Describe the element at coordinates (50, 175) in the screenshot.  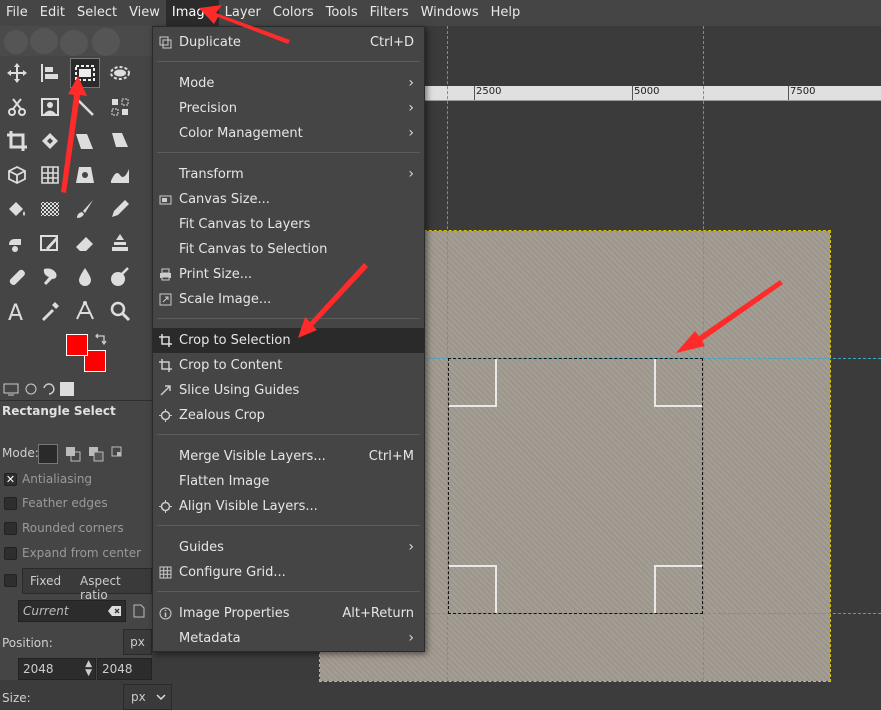
I see `cage-transform-tool-icon` at that location.